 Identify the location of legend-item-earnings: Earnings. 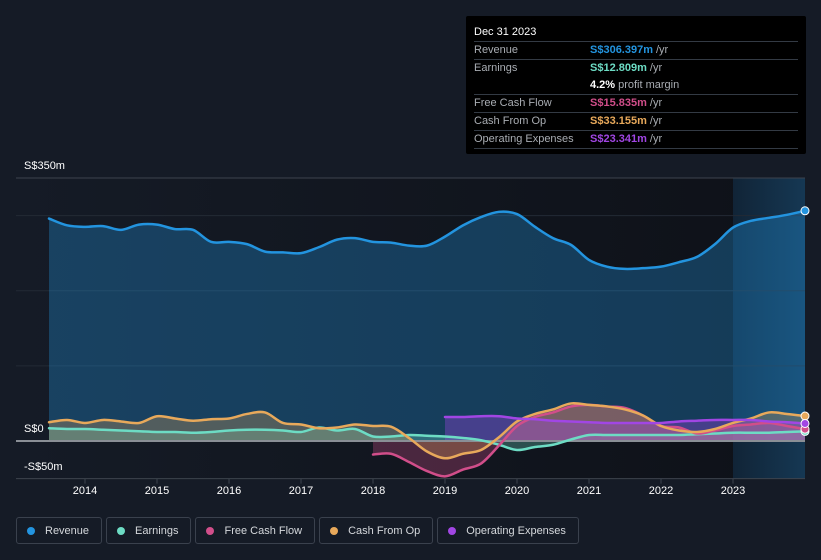
(149, 530).